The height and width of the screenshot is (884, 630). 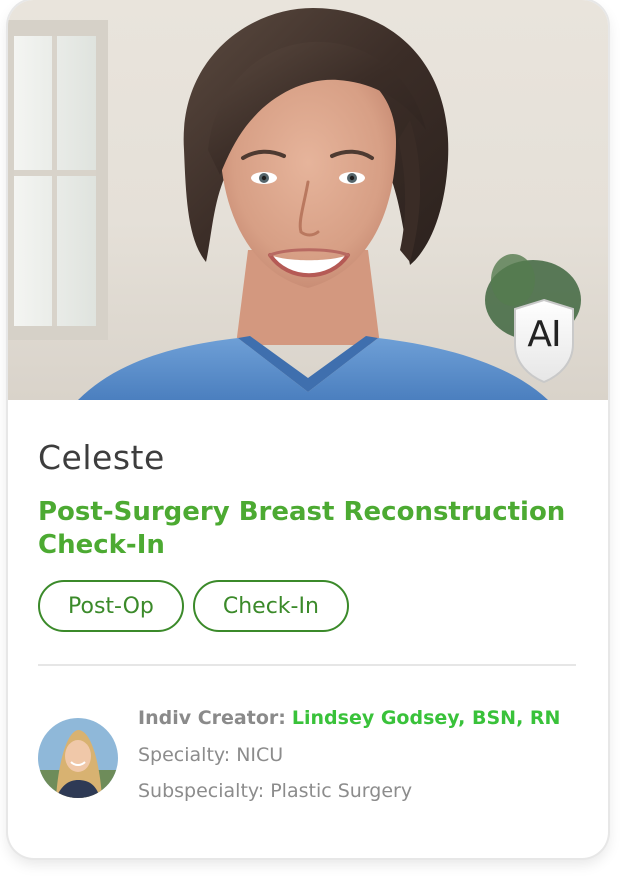 I want to click on tag-list: Post-Op Check-In, so click(x=193, y=606).